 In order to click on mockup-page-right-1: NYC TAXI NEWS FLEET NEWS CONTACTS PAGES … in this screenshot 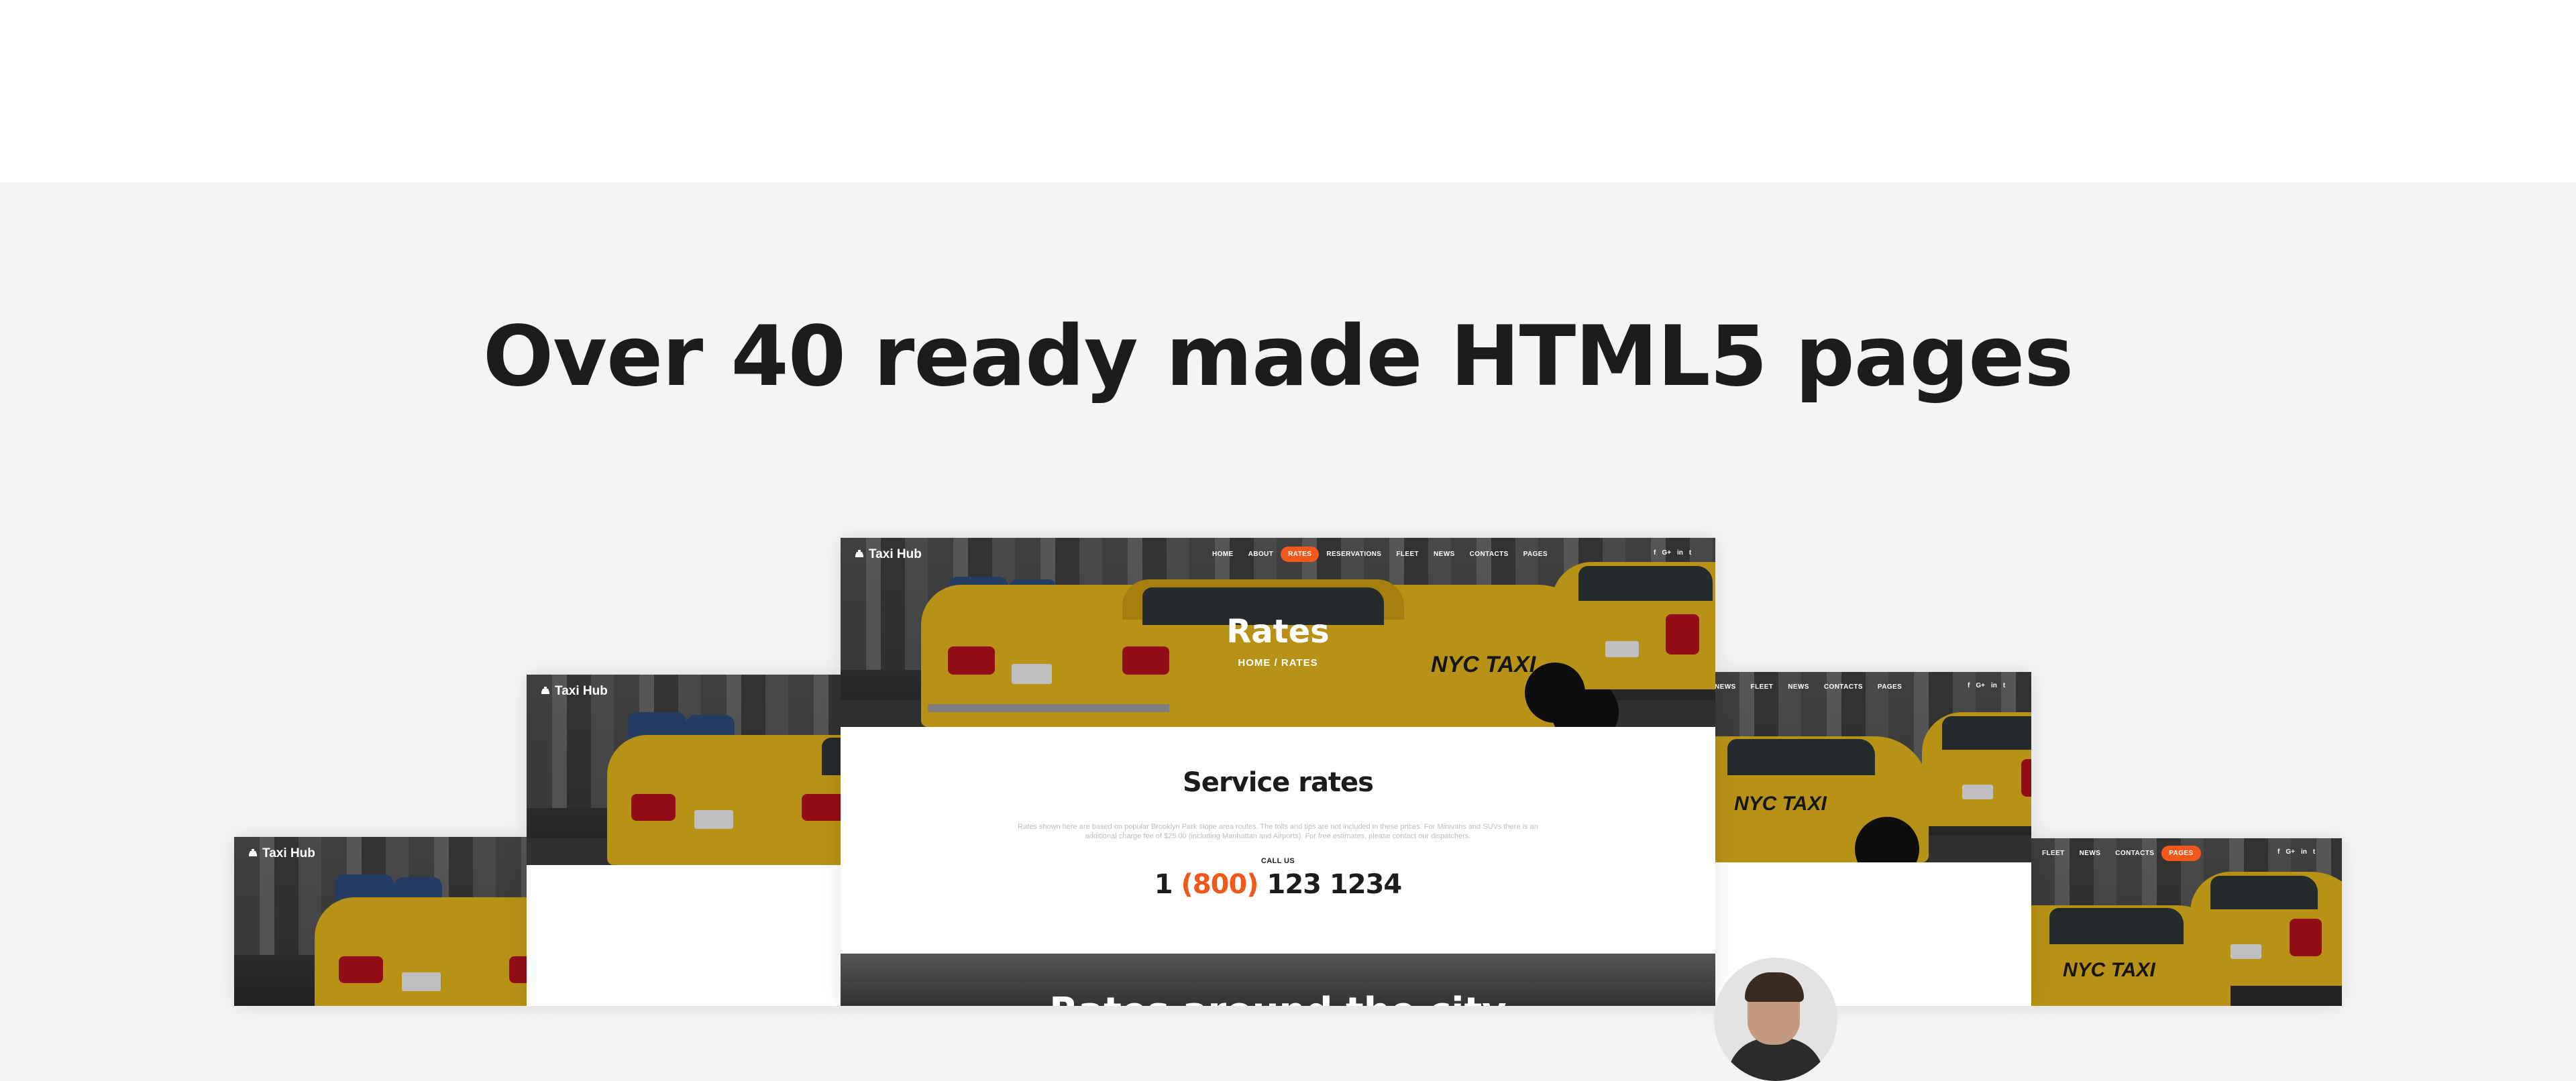, I will do `click(1872, 839)`.